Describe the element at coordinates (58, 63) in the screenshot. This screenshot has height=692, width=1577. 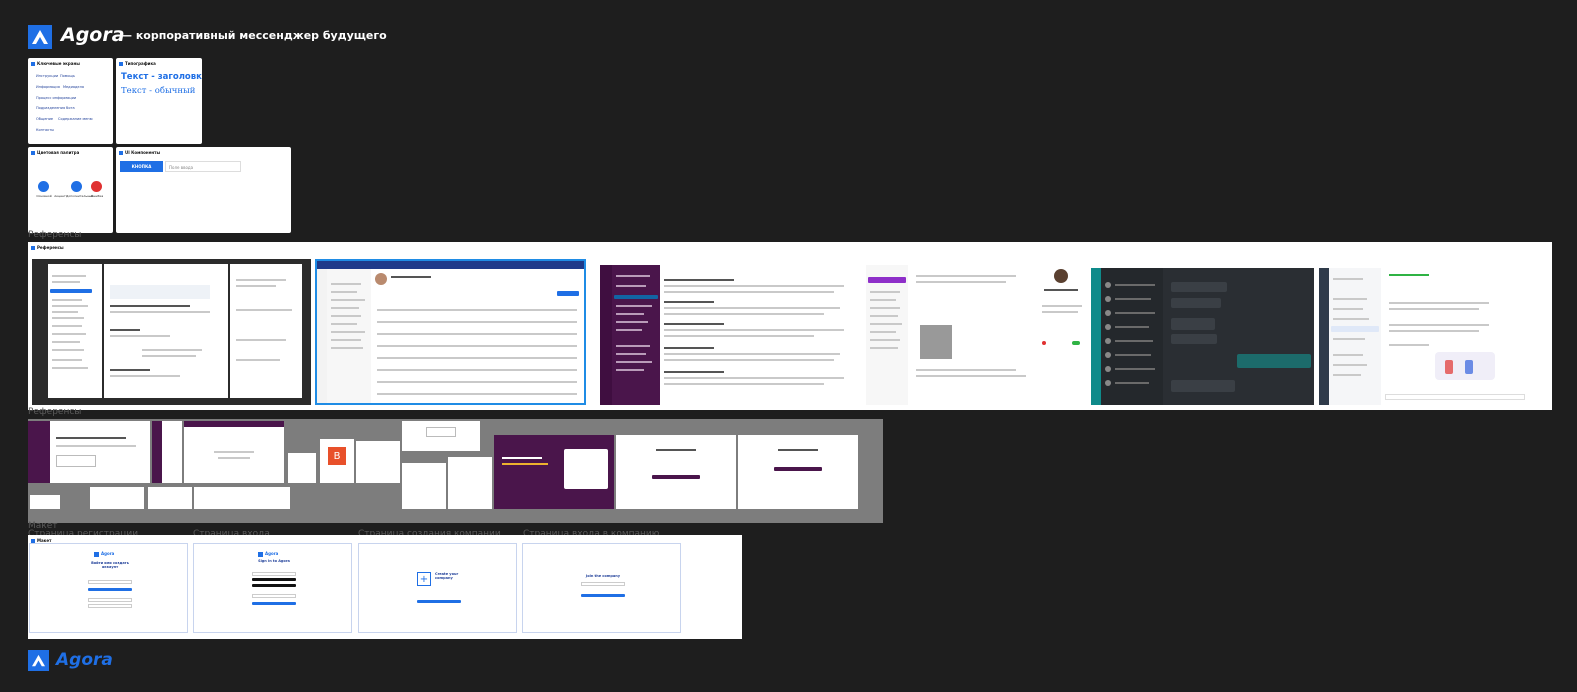
I see `panel-title: Ключевые экраны` at that location.